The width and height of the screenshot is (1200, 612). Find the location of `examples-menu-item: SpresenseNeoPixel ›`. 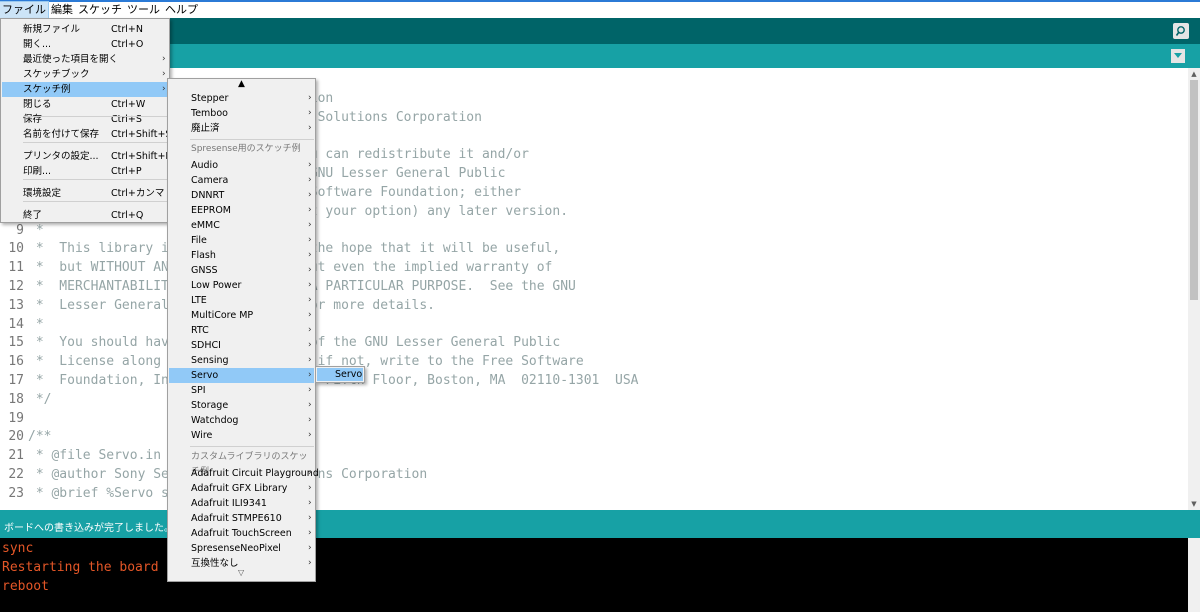

examples-menu-item: SpresenseNeoPixel › is located at coordinates (241, 548).